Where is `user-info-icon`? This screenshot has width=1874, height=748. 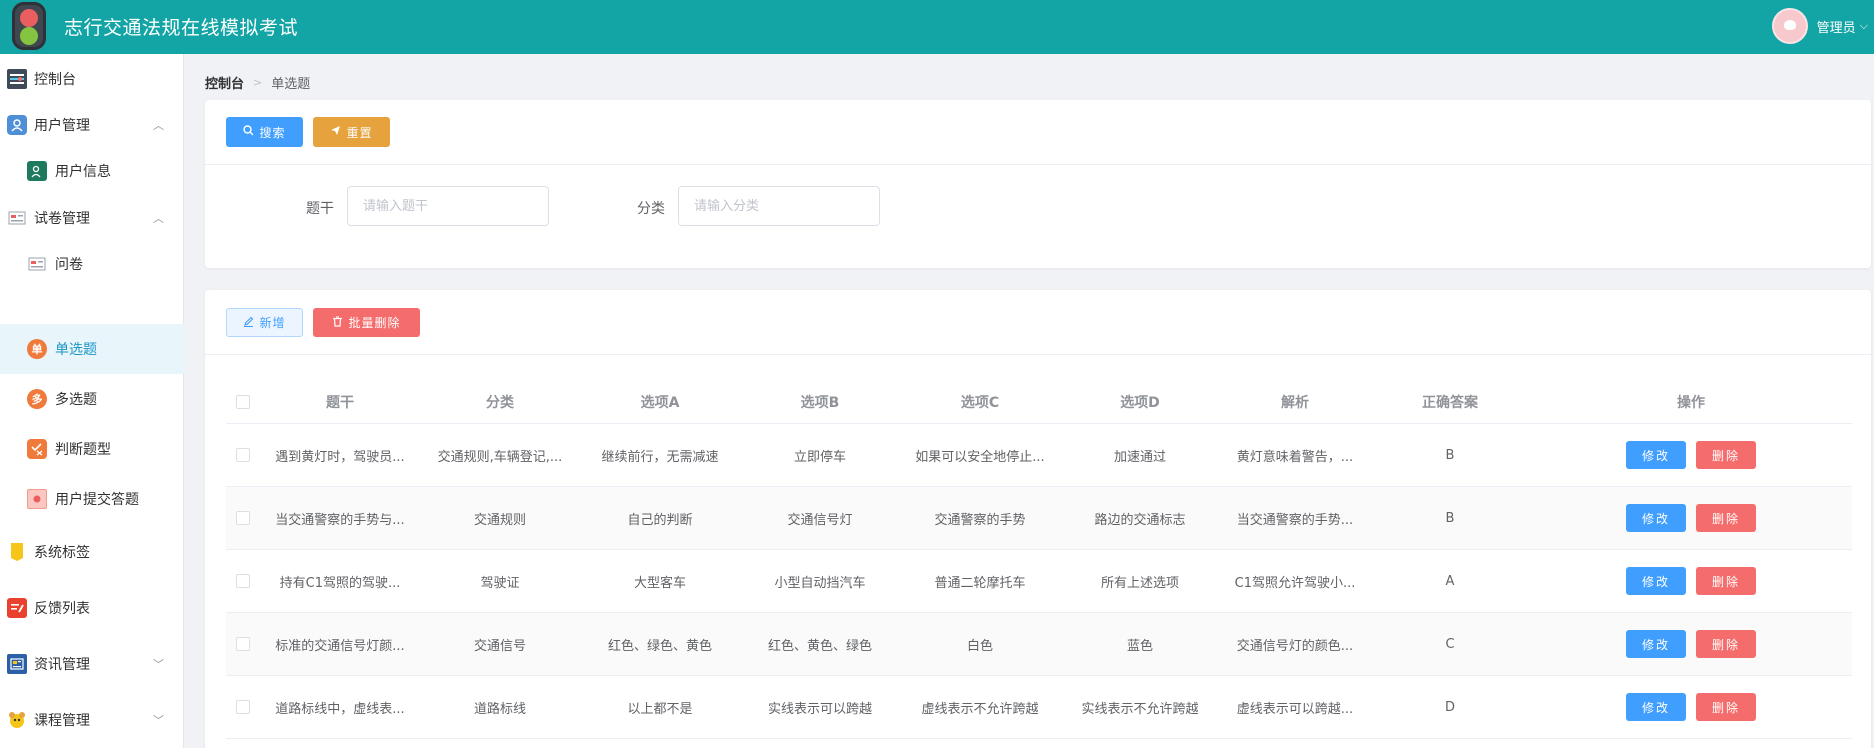
user-info-icon is located at coordinates (37, 171).